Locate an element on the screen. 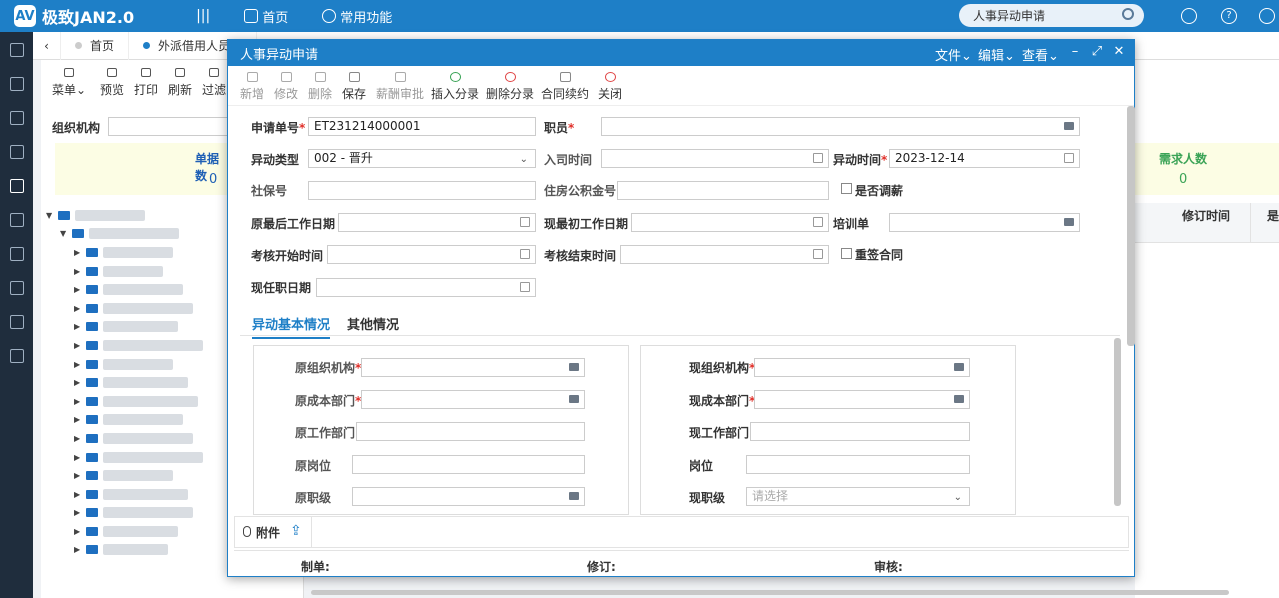 Image resolution: width=1279 pixels, height=598 pixels. salary-approve-button: 薪酬审批 is located at coordinates (400, 87).